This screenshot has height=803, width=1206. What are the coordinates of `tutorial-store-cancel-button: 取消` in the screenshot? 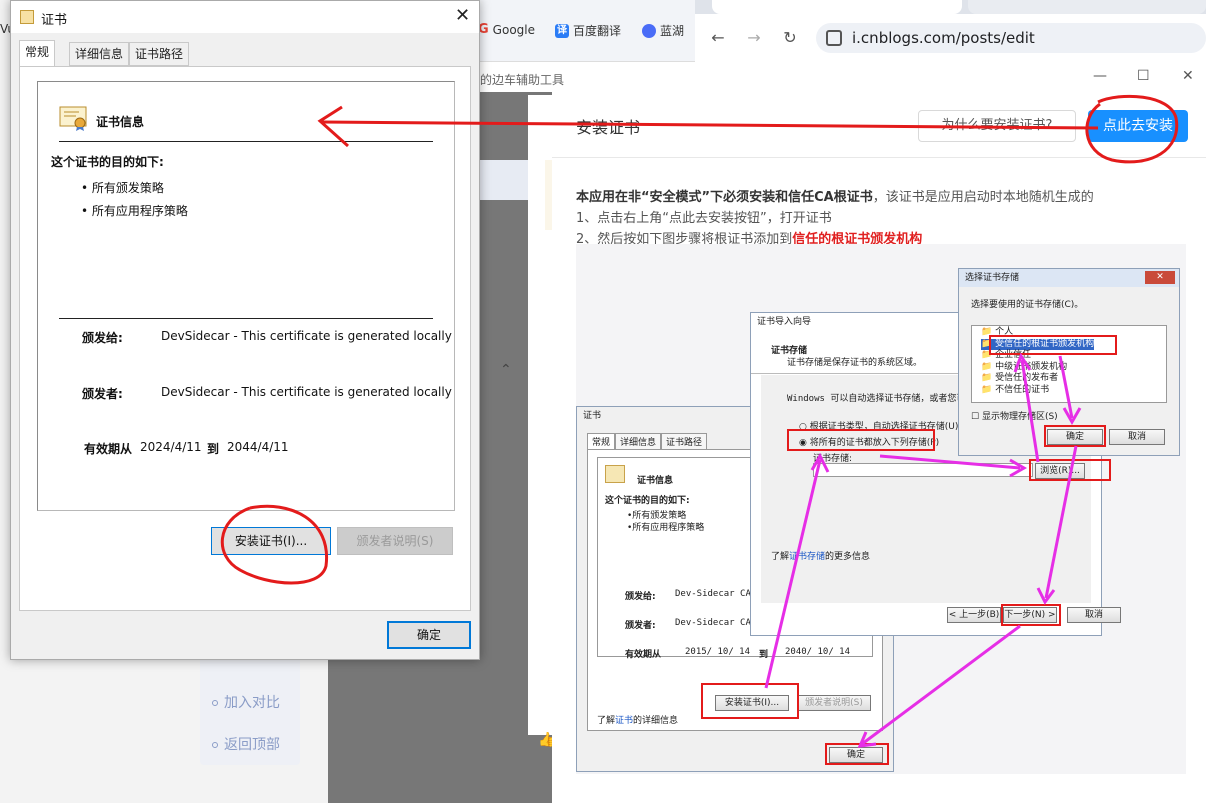 It's located at (1137, 437).